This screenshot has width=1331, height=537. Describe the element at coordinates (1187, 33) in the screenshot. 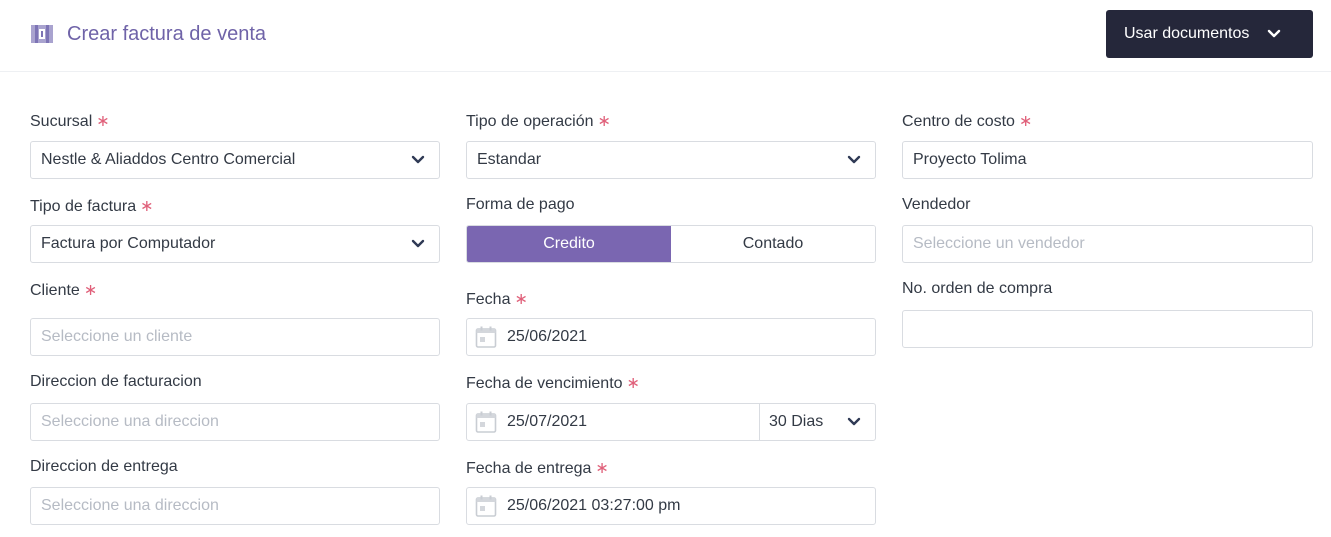

I see `use-documents-label: Usar documentos` at that location.